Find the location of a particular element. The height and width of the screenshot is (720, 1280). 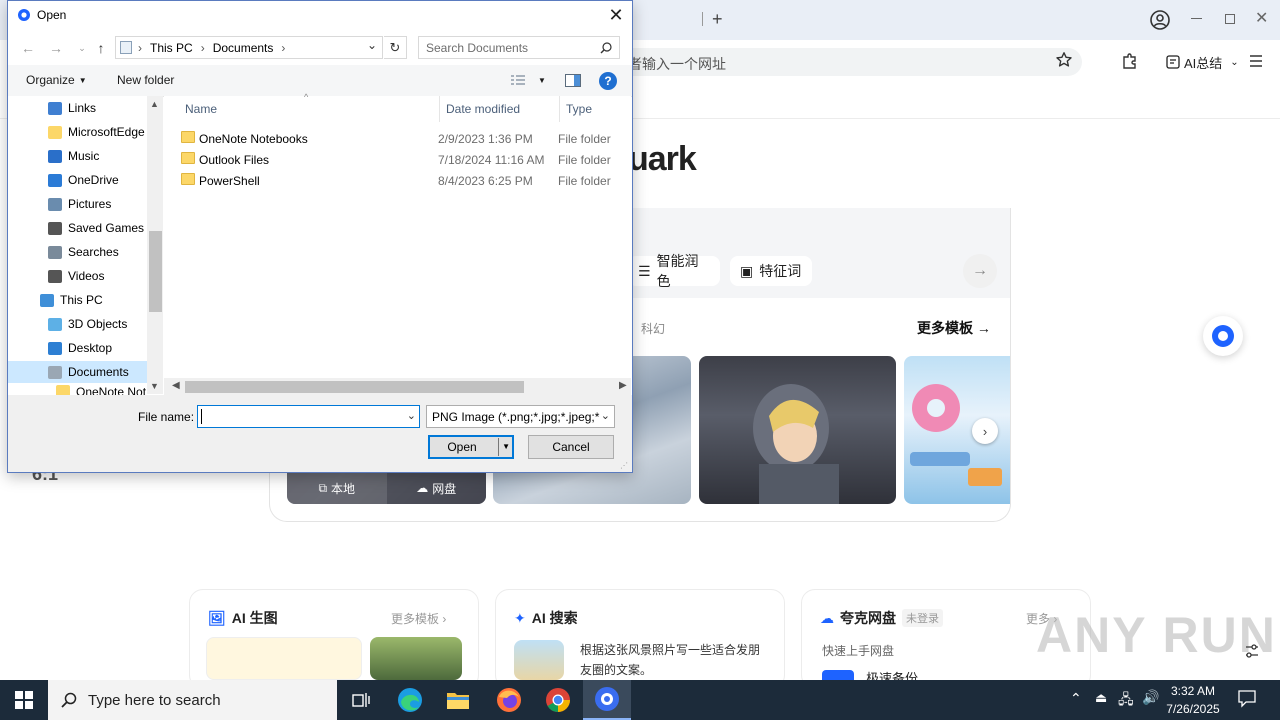

ai-search-thumb is located at coordinates (539, 660).